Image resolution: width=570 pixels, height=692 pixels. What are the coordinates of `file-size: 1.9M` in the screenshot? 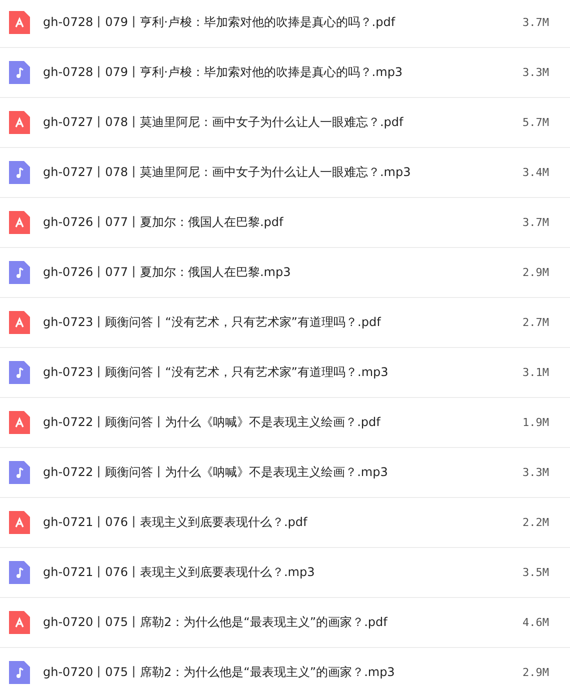 It's located at (535, 422).